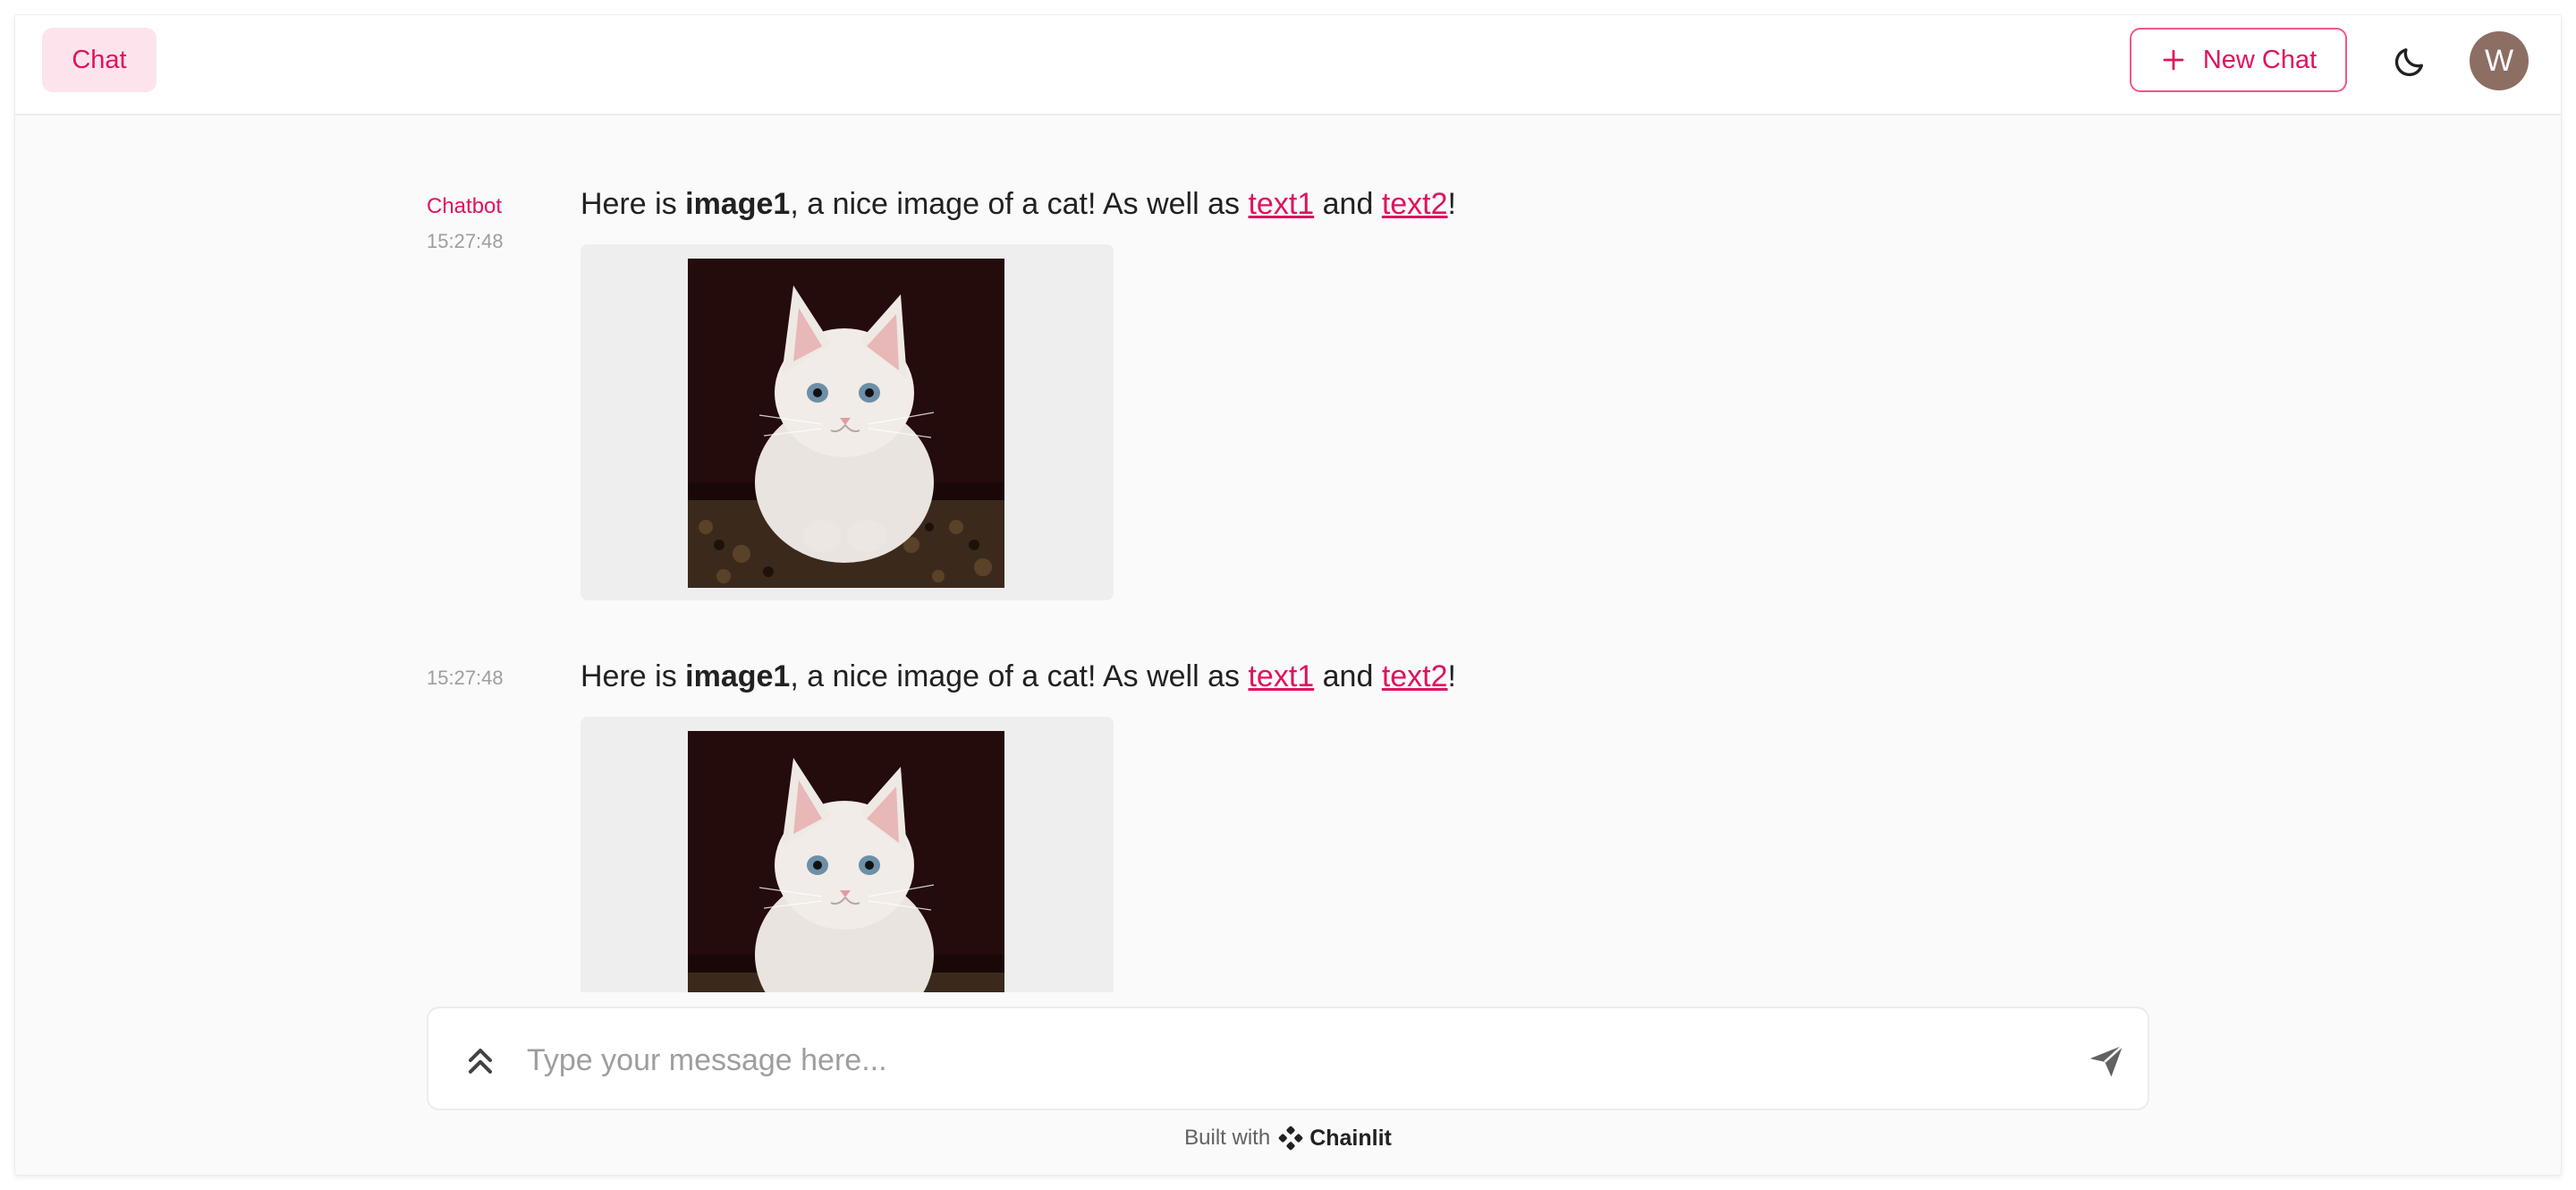 This screenshot has height=1190, width=2576. Describe the element at coordinates (1288, 65) in the screenshot. I see `header: Chat New Chat W` at that location.